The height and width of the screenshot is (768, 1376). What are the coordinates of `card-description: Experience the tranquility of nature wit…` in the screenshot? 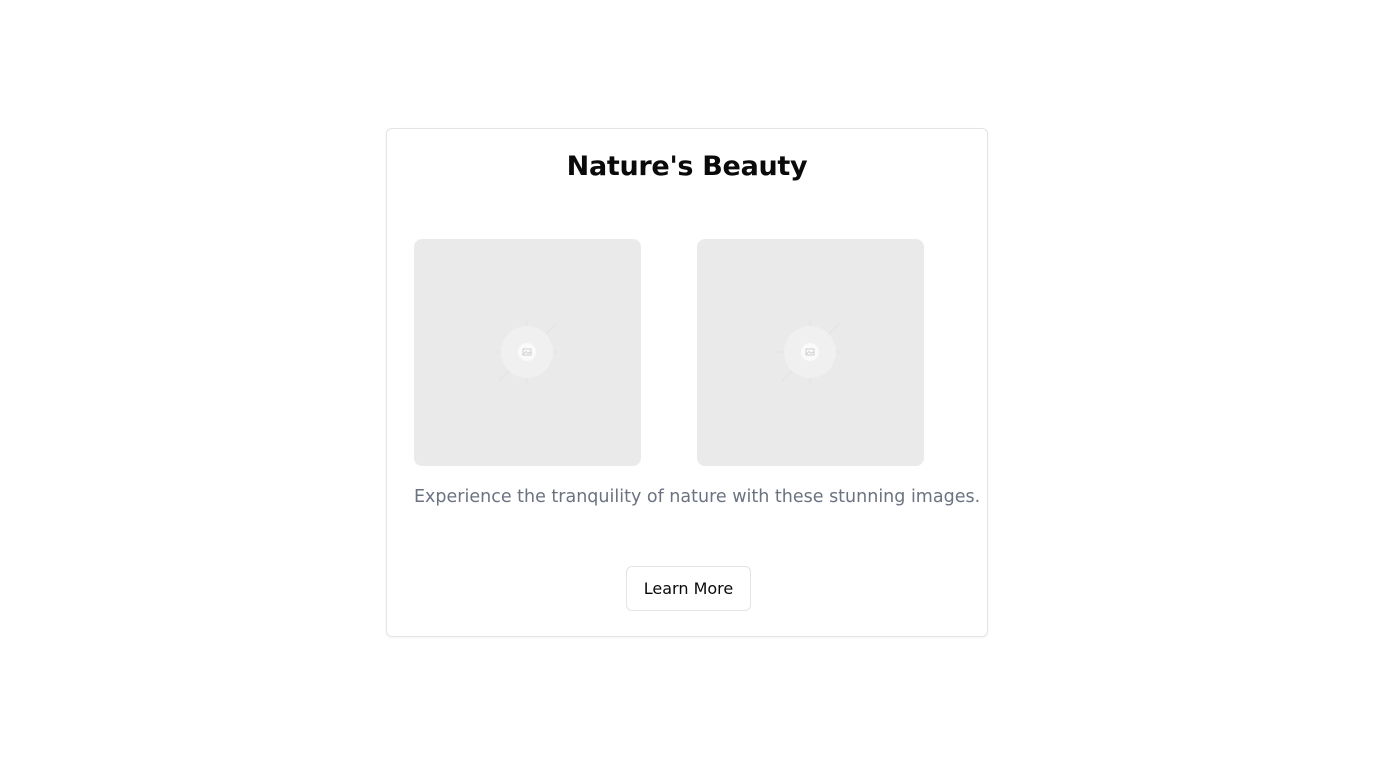 It's located at (697, 497).